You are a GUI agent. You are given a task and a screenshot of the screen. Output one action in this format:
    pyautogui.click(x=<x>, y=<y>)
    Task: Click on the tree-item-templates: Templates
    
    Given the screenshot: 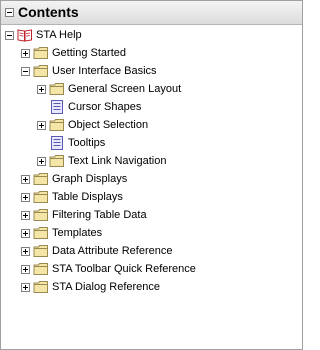 What is the action you would take?
    pyautogui.click(x=151, y=233)
    